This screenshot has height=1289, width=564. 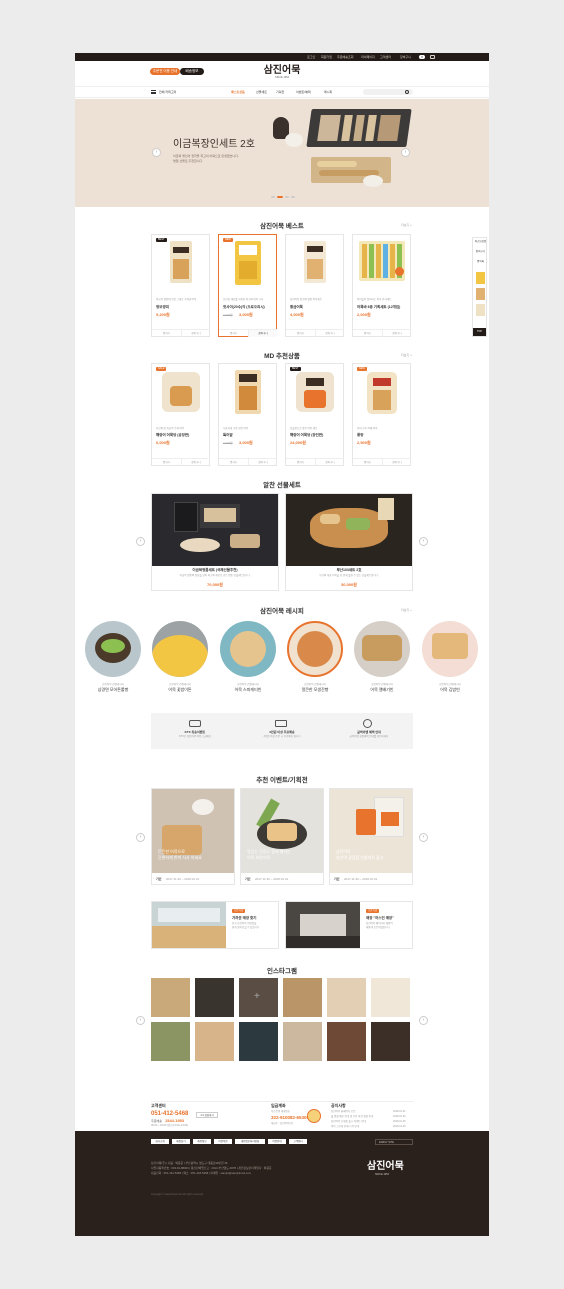 What do you see at coordinates (192, 71) in the screenshot?
I see `shipping-info-pill: 배송정보` at bounding box center [192, 71].